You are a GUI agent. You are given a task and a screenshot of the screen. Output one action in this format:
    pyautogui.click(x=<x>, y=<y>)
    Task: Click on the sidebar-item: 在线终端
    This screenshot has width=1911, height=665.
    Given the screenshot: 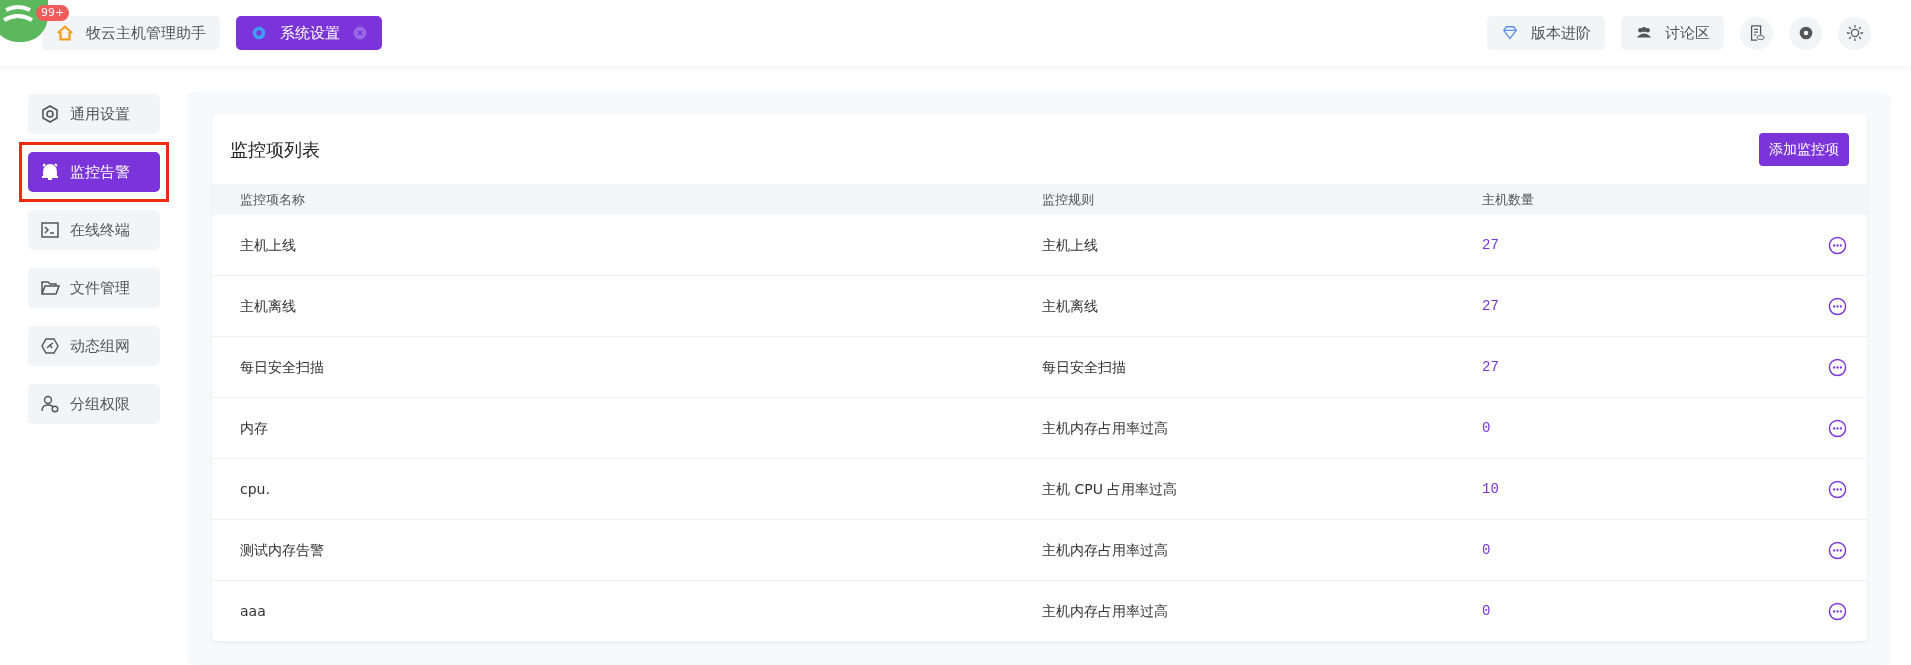 What is the action you would take?
    pyautogui.click(x=94, y=230)
    